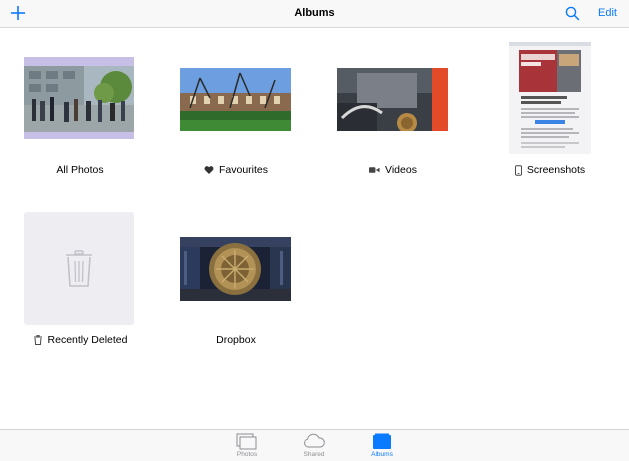  I want to click on tab-photos: Photos, so click(247, 445).